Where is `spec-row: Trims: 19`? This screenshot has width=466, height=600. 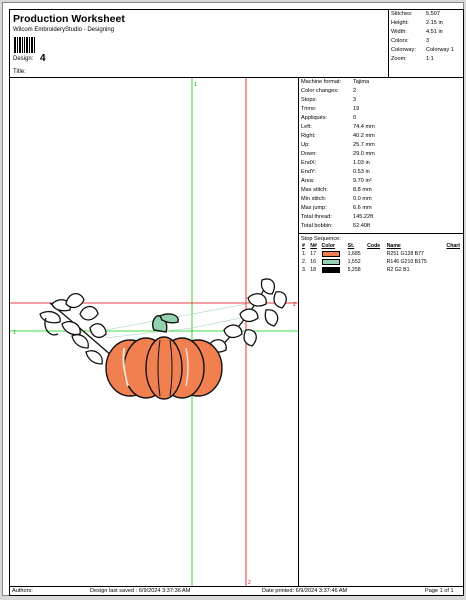 spec-row: Trims: 19 is located at coordinates (330, 109).